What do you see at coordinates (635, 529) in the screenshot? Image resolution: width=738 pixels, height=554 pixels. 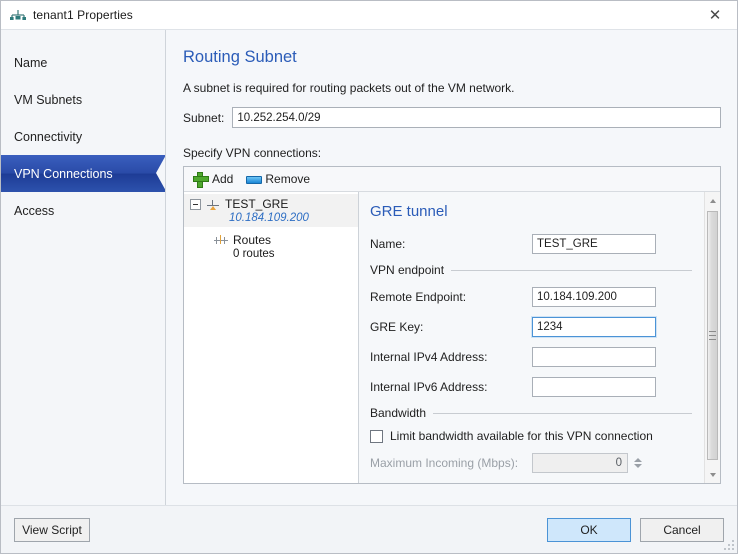 I see `footer-actions: OK Cancel` at bounding box center [635, 529].